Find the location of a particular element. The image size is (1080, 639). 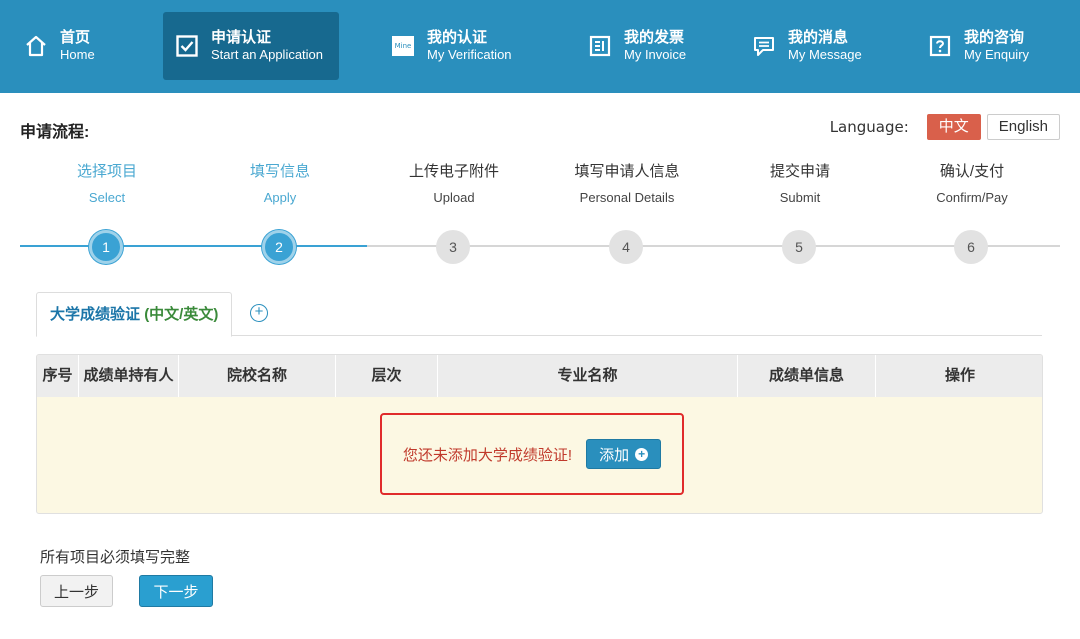

plus-circle-icon: + is located at coordinates (259, 311).